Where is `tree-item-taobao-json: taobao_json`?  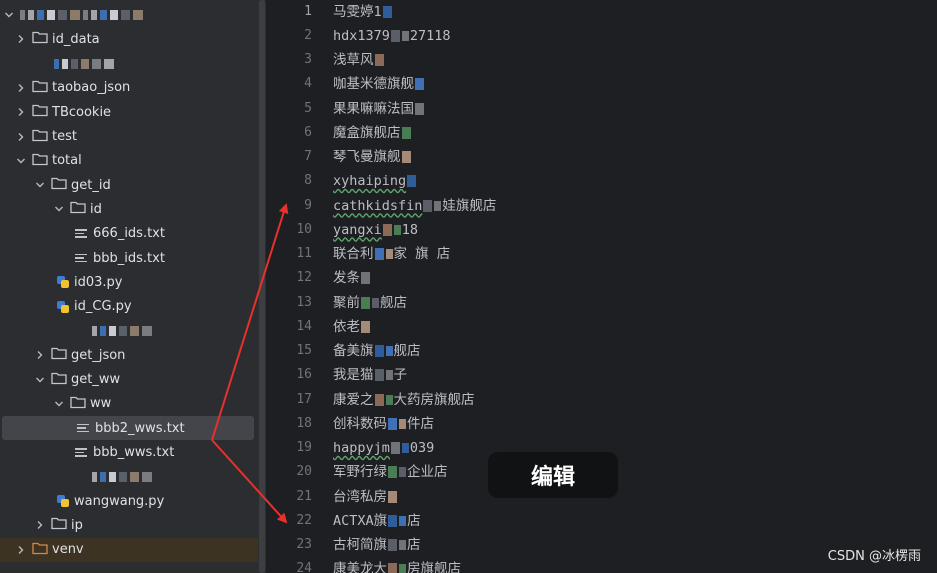
tree-item-taobao-json: taobao_json is located at coordinates (129, 88).